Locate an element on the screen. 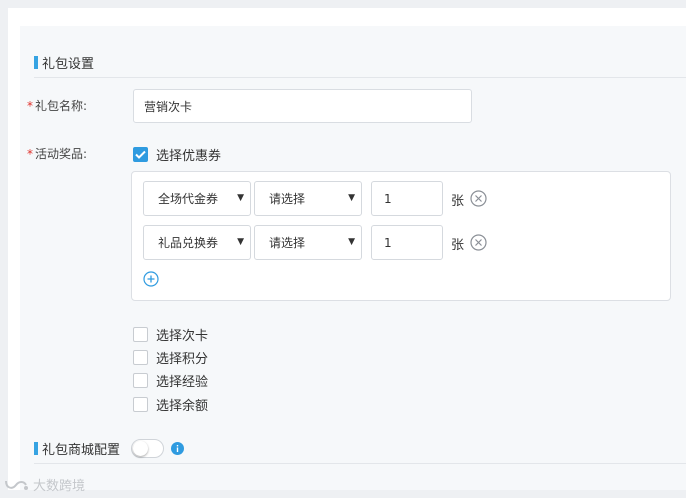  option-label: 选择余额 is located at coordinates (182, 406).